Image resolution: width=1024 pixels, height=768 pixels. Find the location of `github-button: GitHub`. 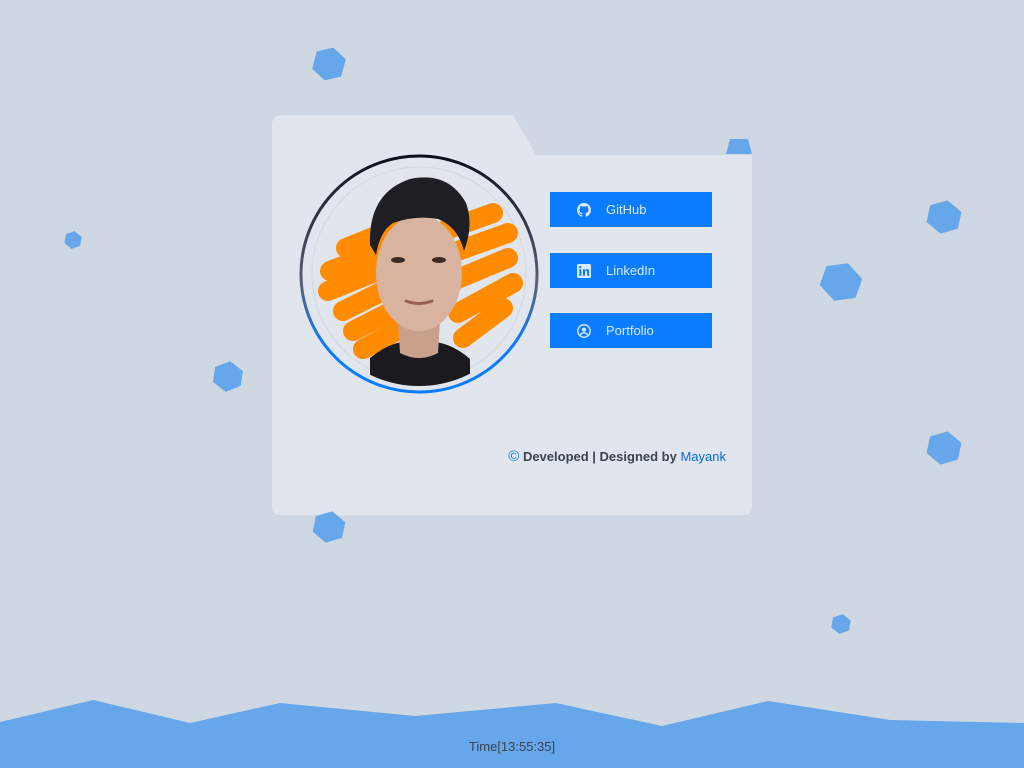

github-button: GitHub is located at coordinates (631, 209).